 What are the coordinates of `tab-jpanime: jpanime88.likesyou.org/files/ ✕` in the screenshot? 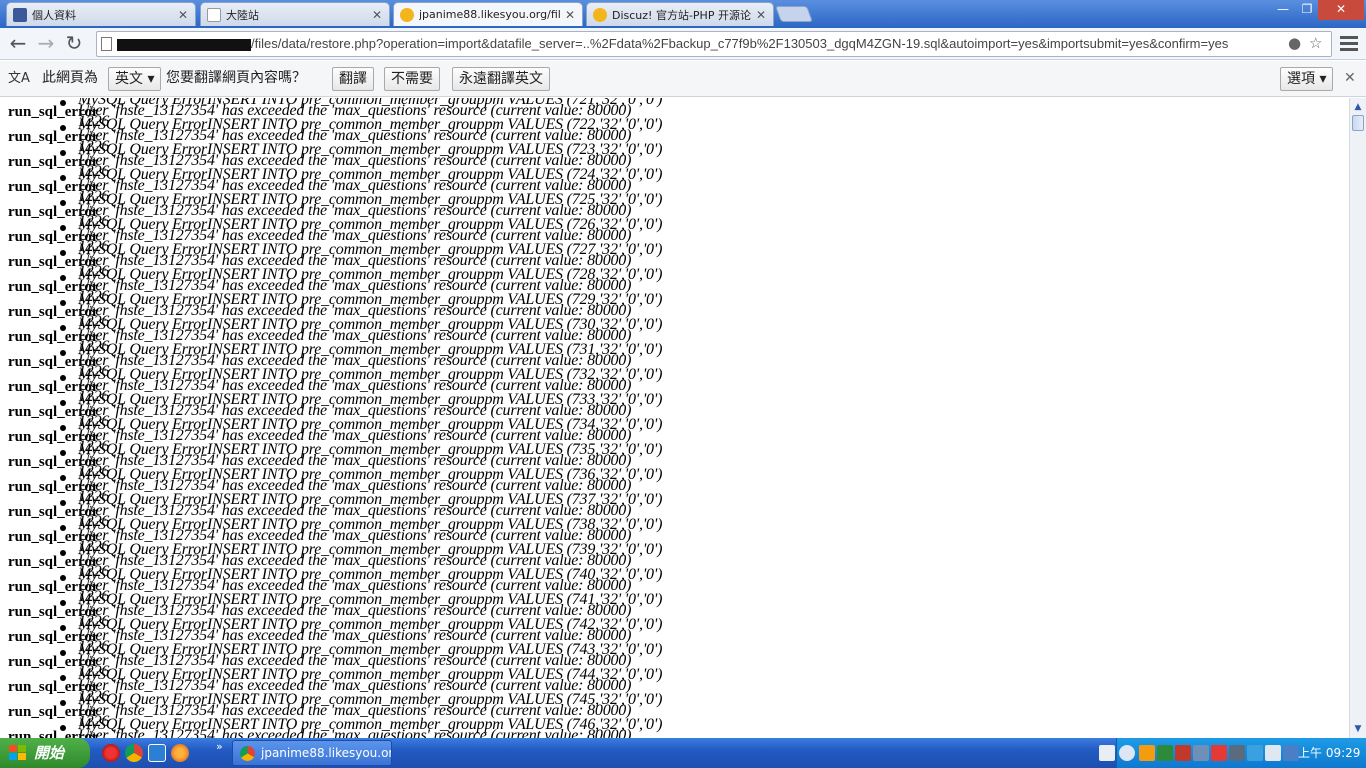 It's located at (488, 14).